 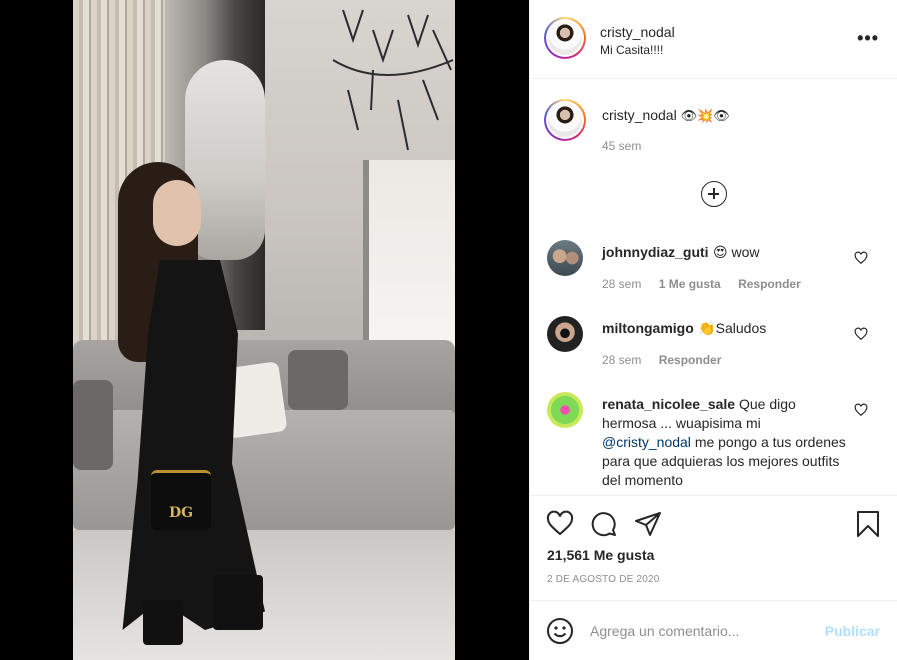 I want to click on caption-text: 👁💥👁, so click(x=705, y=115).